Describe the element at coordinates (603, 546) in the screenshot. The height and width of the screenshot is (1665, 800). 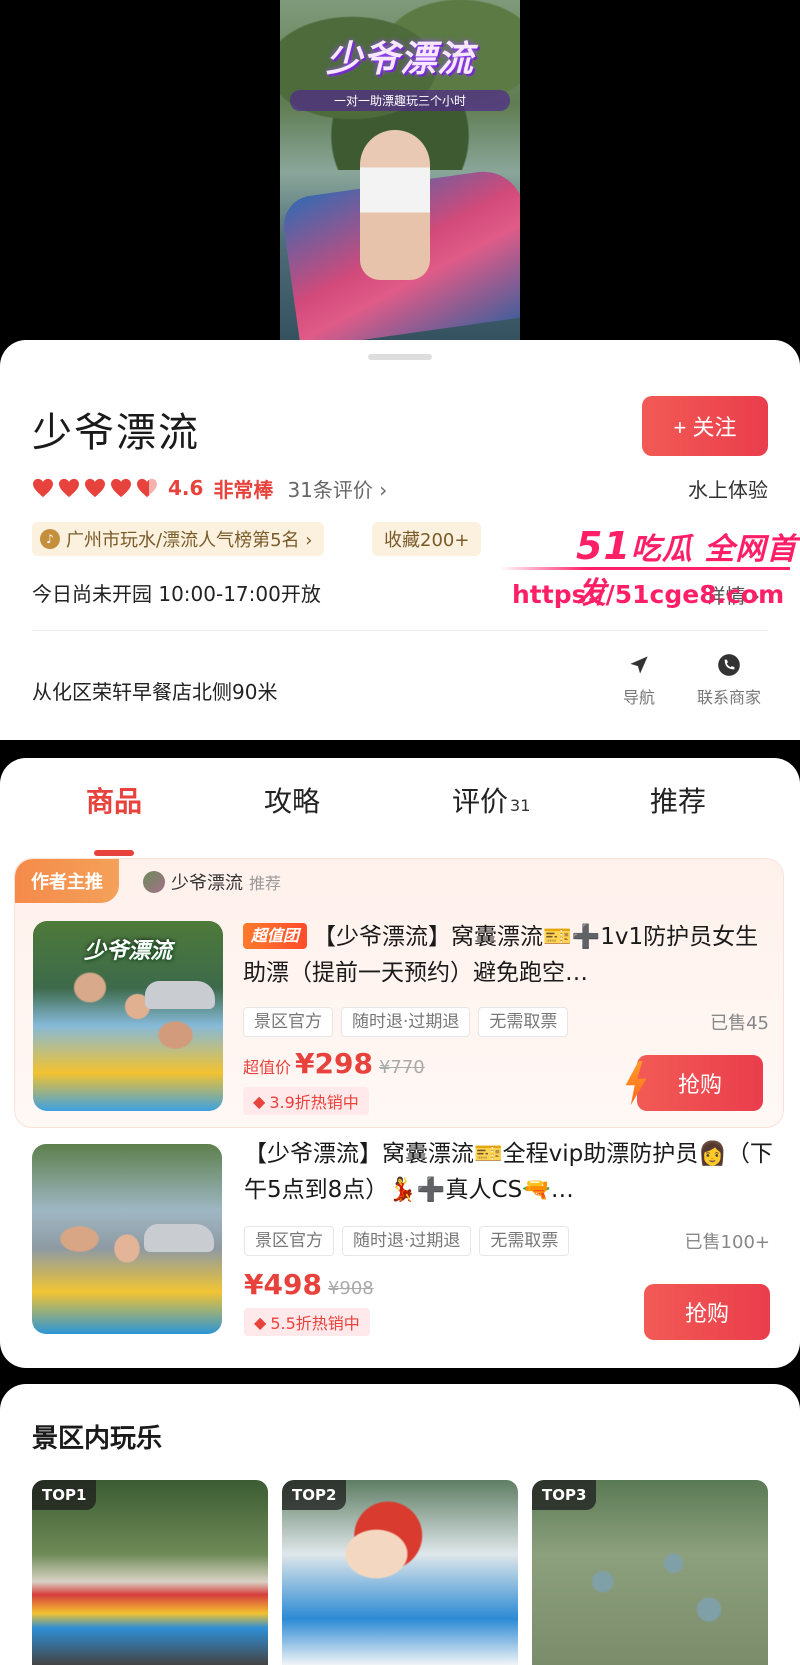
I see `watermark-number: 51` at that location.